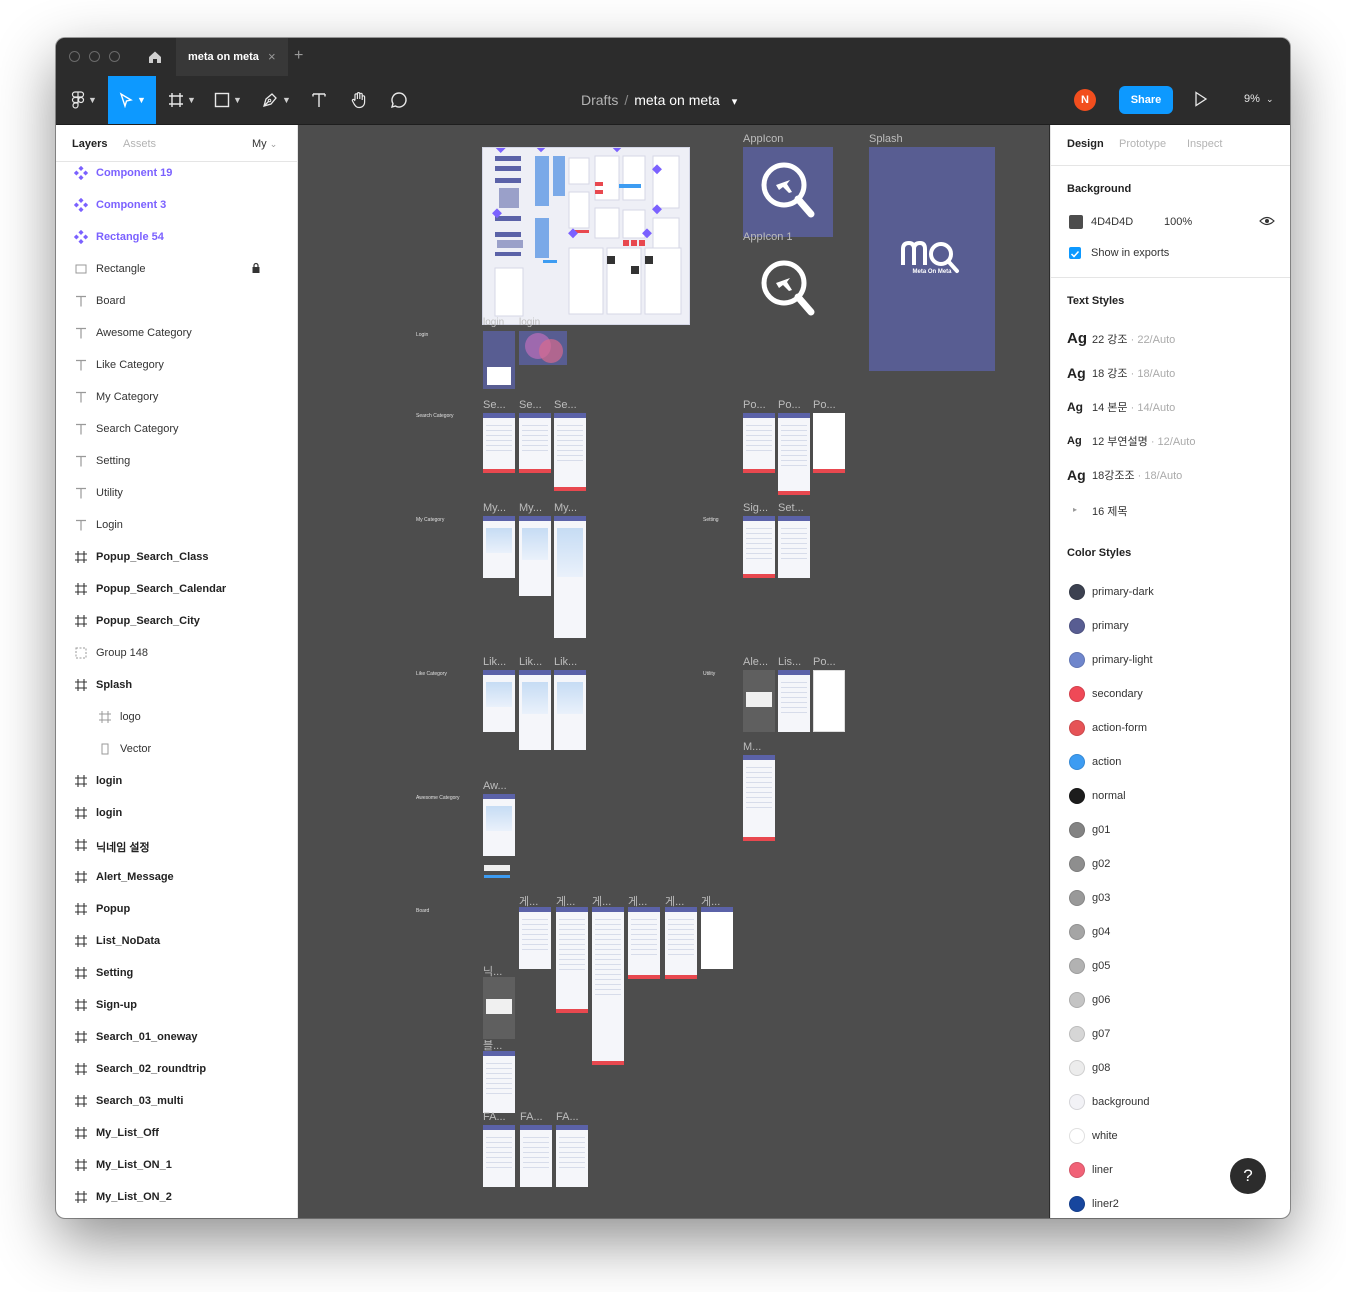 The image size is (1346, 1292). What do you see at coordinates (499, 1082) in the screenshot?
I see `blog-frame` at bounding box center [499, 1082].